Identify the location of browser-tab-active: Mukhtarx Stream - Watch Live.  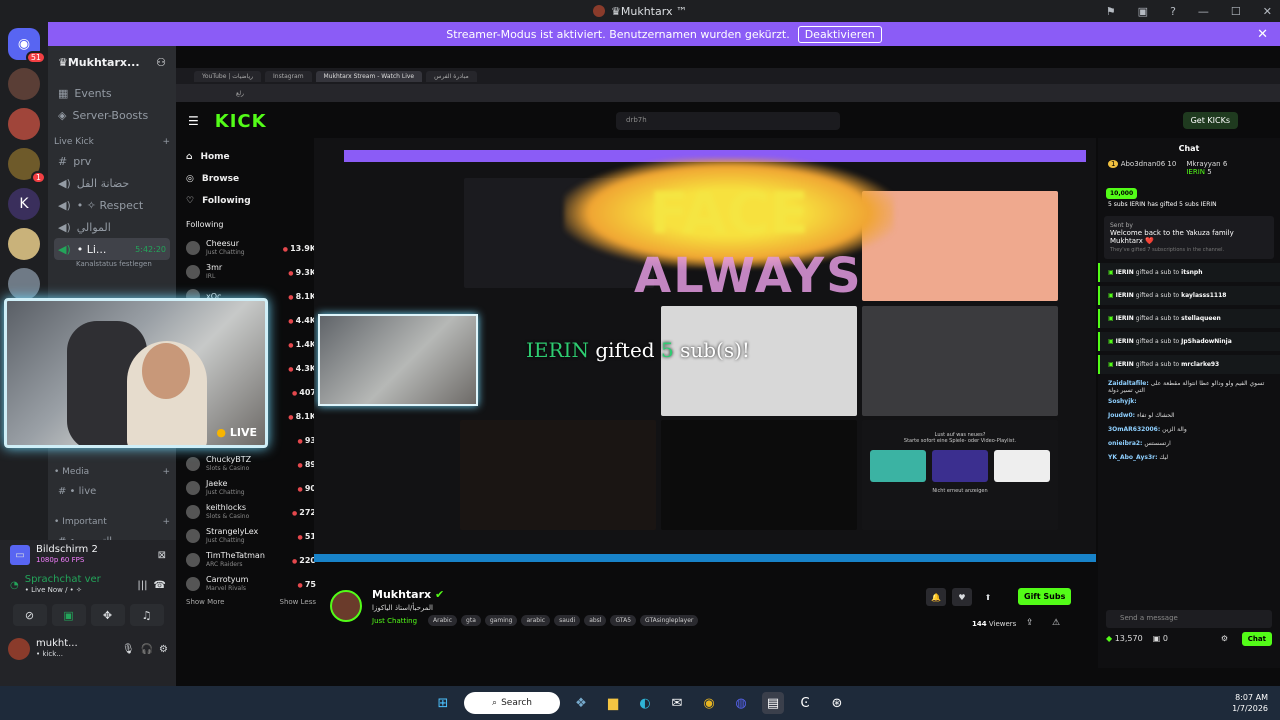
(369, 76).